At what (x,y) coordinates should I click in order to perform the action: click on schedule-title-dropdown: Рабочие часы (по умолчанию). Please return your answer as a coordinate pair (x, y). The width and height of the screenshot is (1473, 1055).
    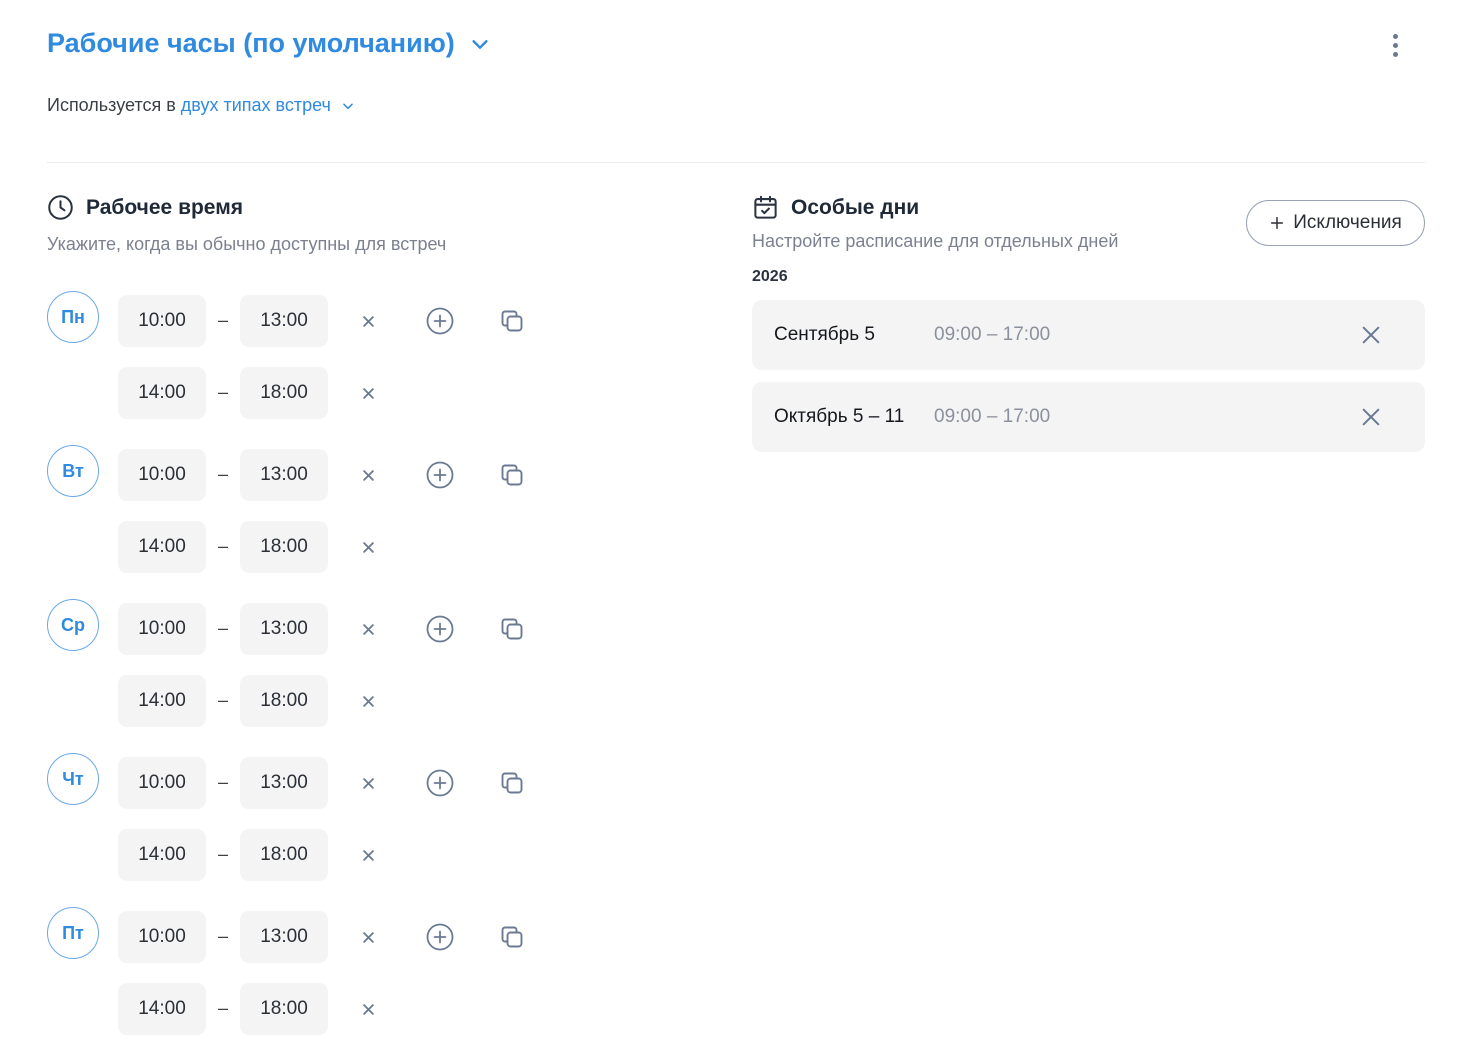
    Looking at the image, I should click on (269, 43).